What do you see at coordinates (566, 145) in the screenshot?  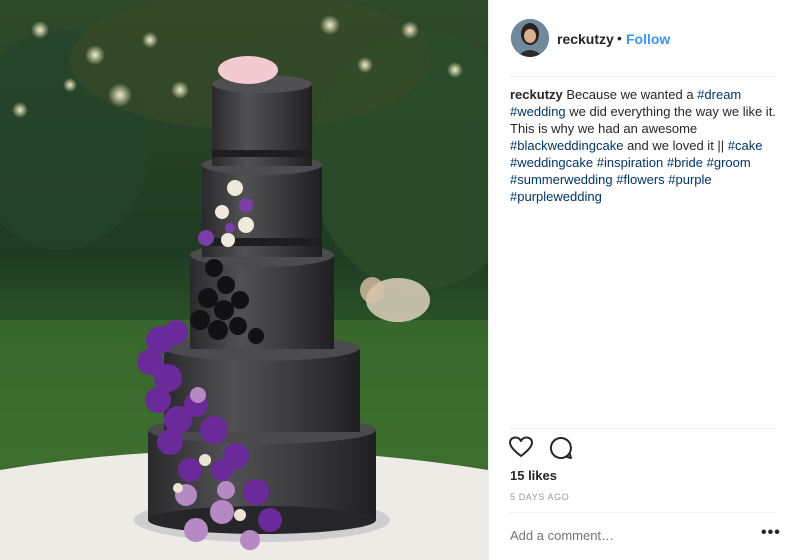 I see `hashtag-link: #blackweddingcake` at bounding box center [566, 145].